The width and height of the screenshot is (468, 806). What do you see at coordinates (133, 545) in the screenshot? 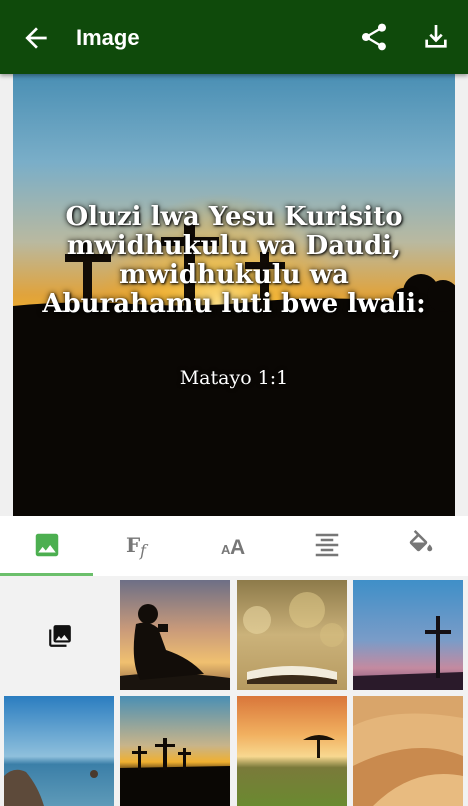
I see `svg-text: F` at bounding box center [133, 545].